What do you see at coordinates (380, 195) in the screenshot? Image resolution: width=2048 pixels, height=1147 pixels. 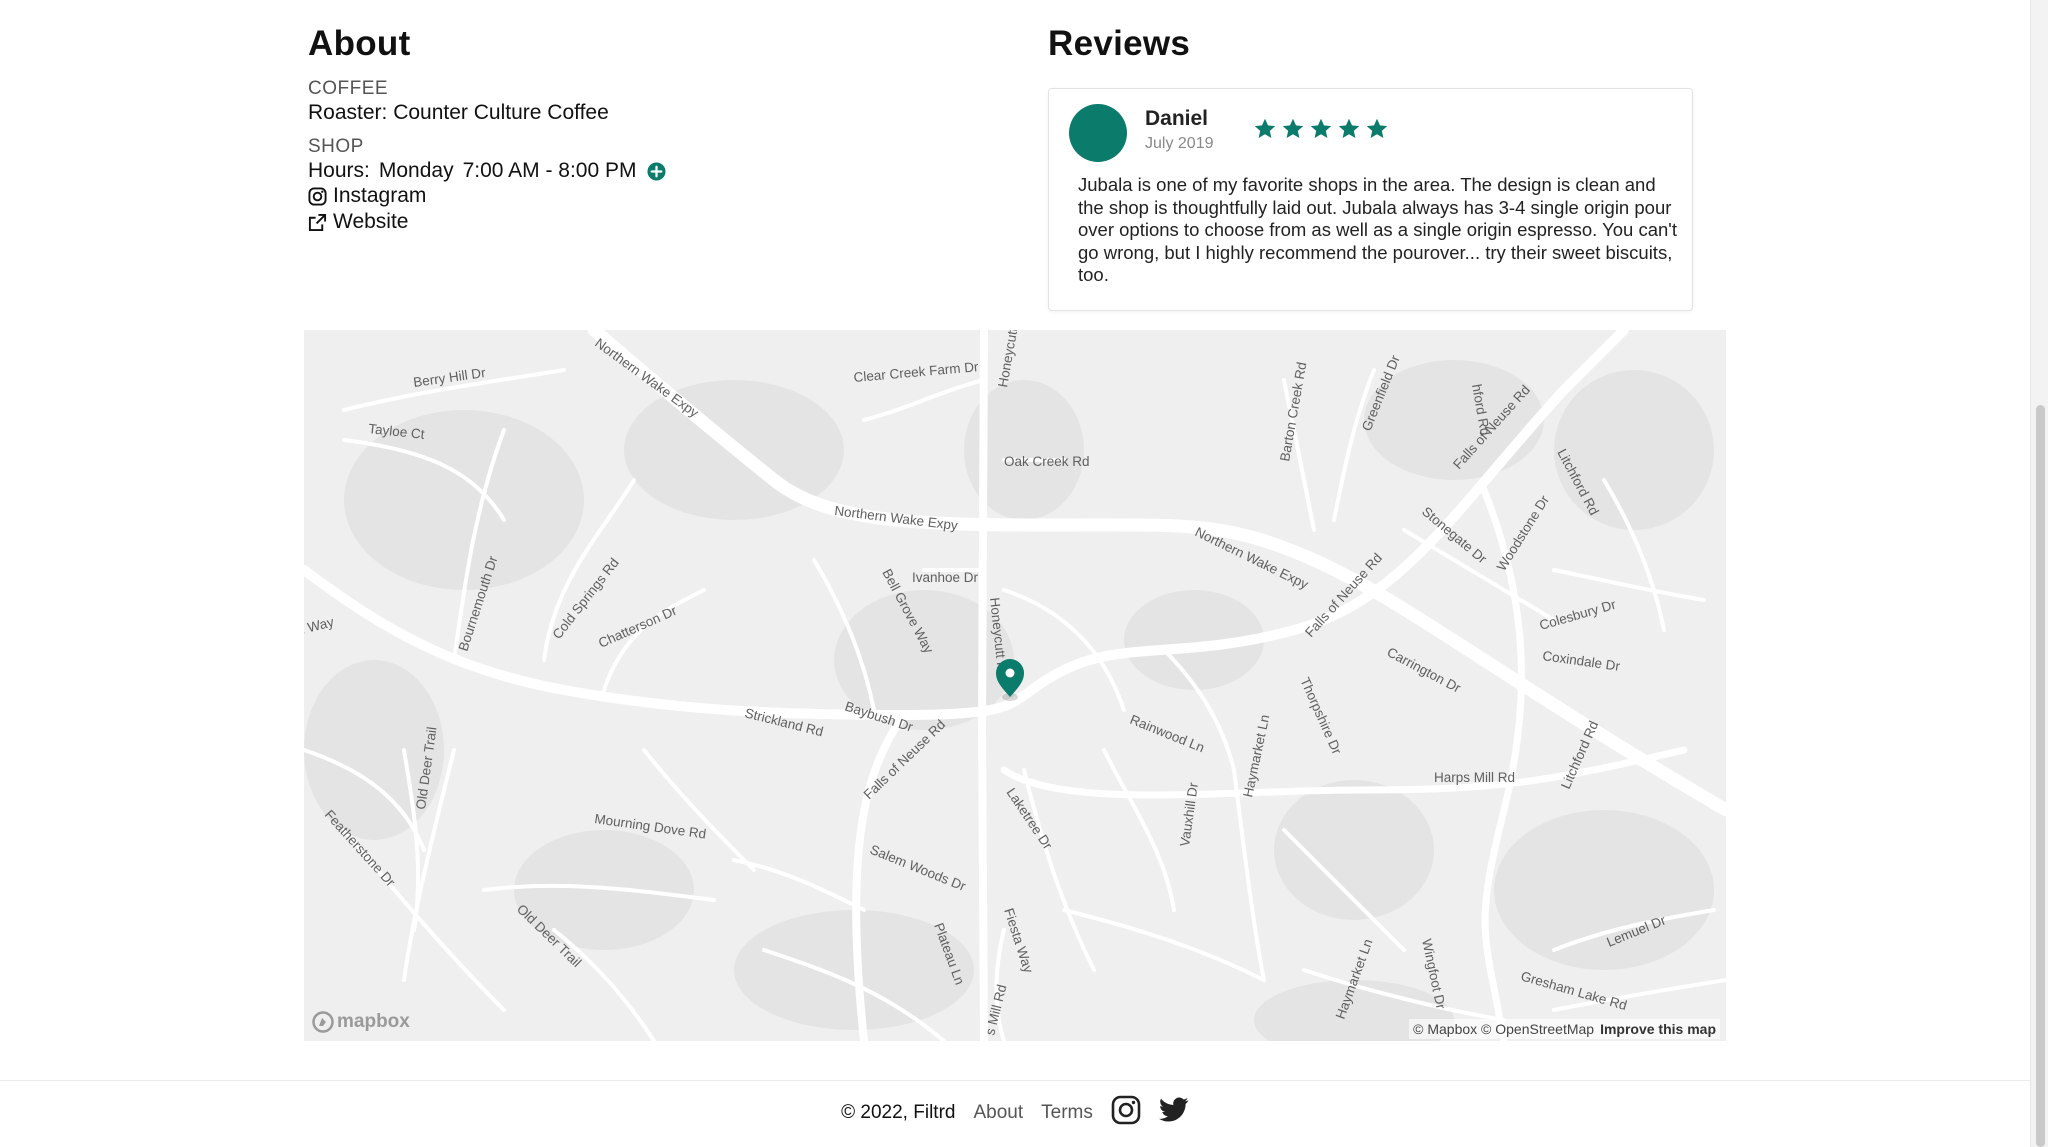 I see `instagram-link-label: Instagram` at bounding box center [380, 195].